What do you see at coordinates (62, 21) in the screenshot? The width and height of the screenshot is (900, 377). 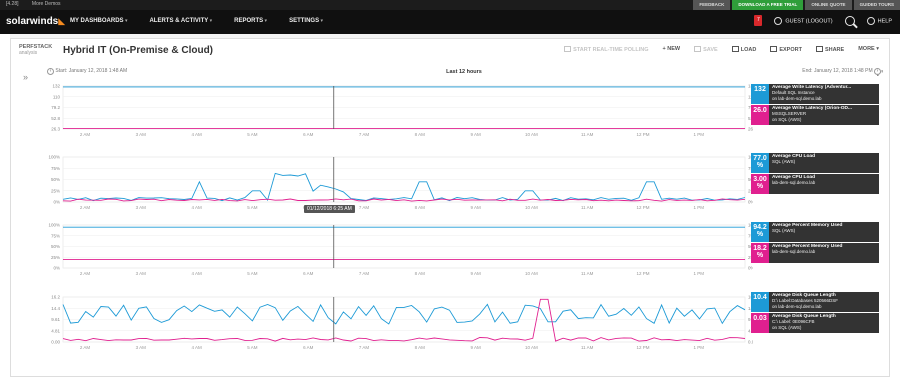 I see `flame-icon: ◣` at bounding box center [62, 21].